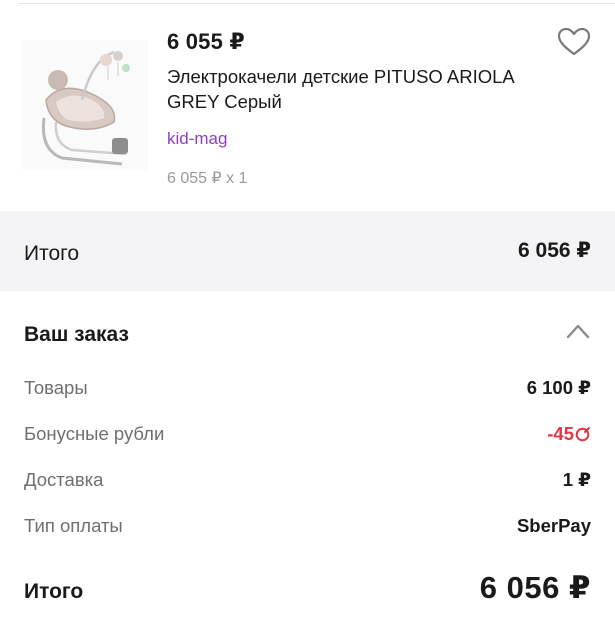 Image resolution: width=615 pixels, height=640 pixels. I want to click on bonus-value: -45, so click(560, 433).